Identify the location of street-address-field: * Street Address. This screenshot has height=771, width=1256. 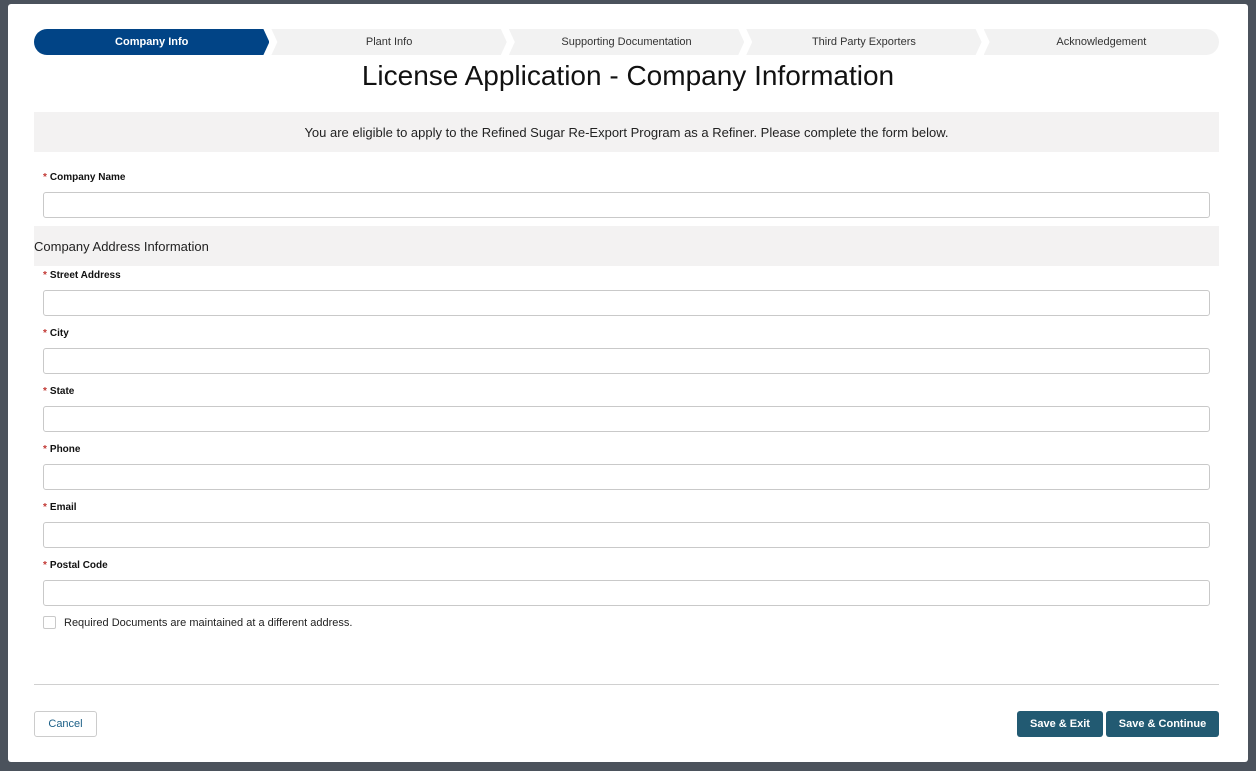
(626, 293).